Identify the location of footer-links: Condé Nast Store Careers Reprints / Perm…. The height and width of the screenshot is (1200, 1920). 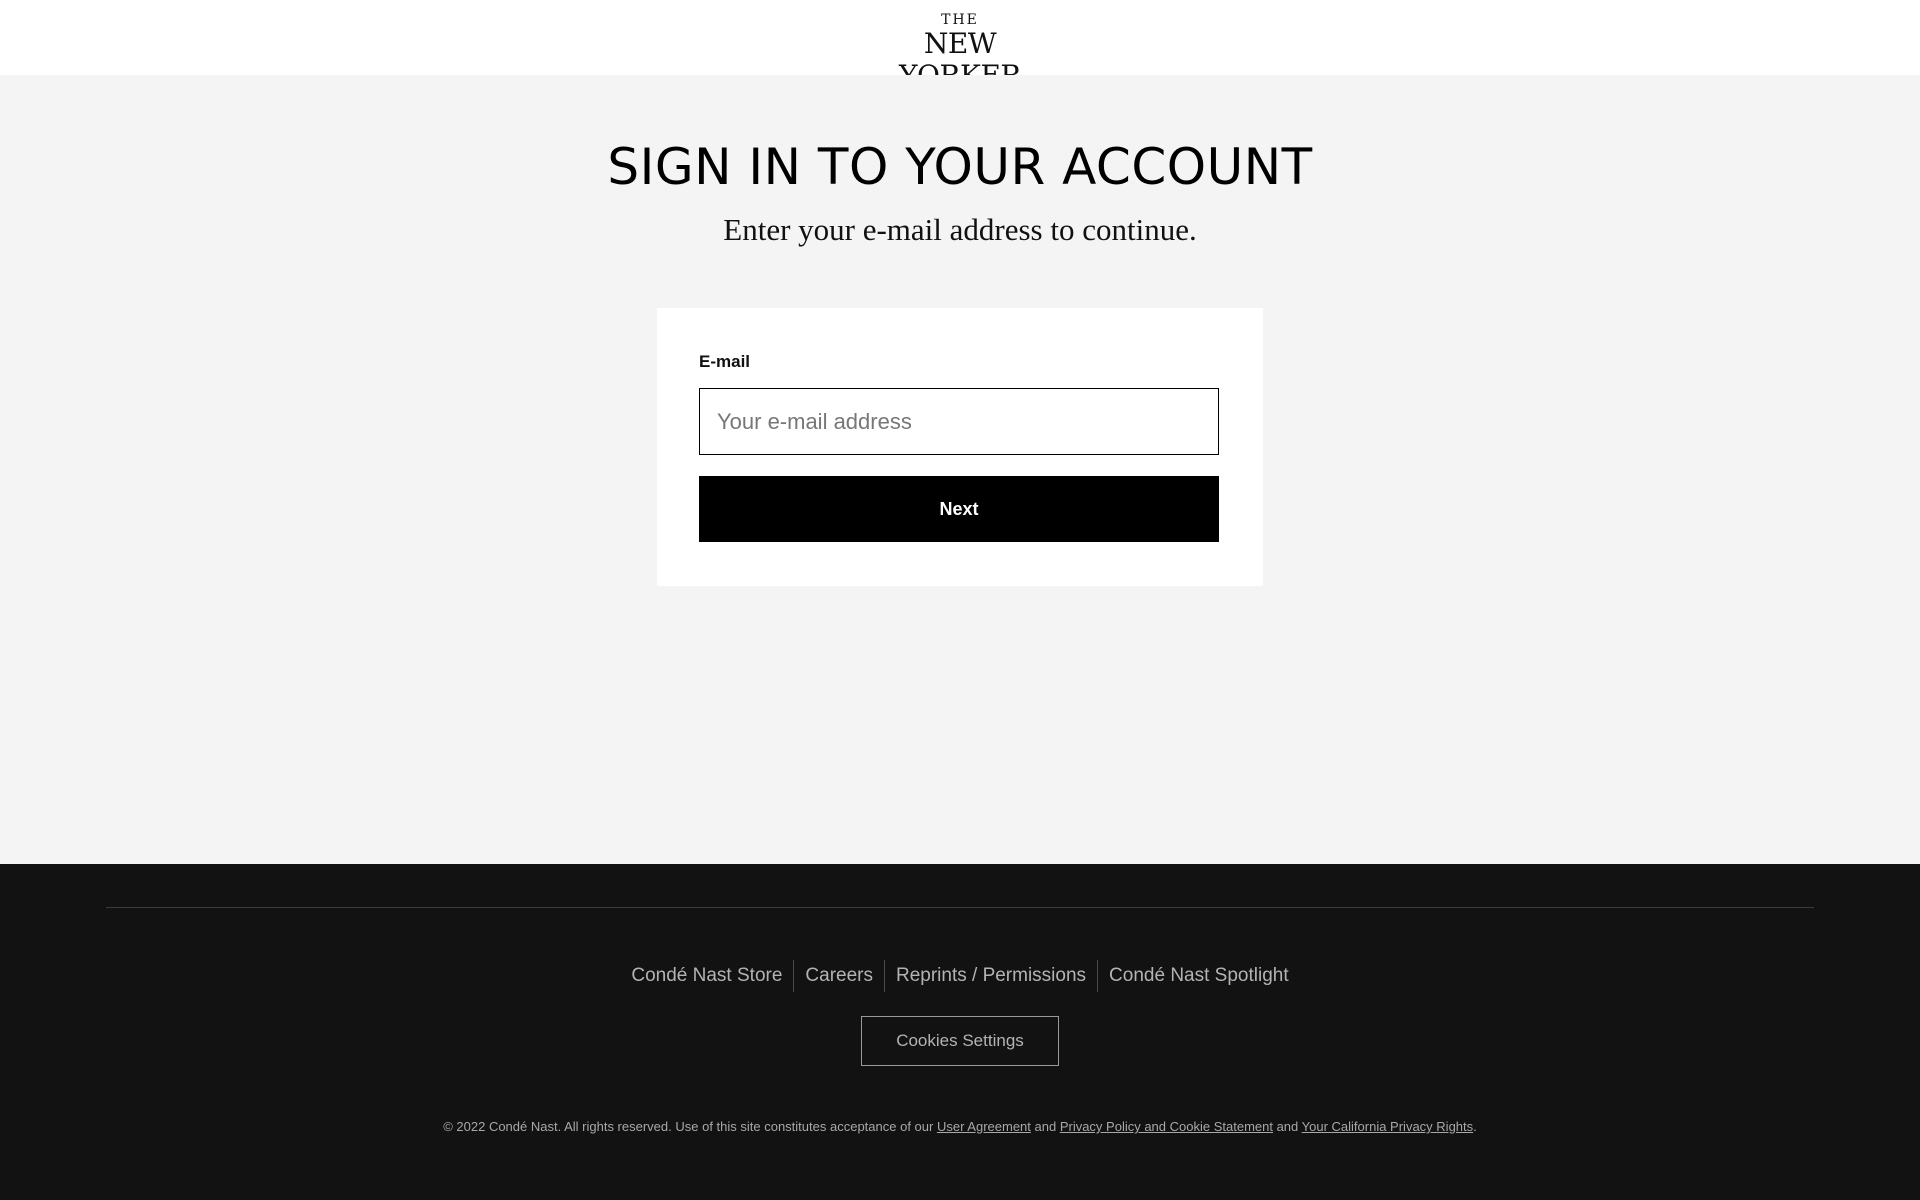
(960, 976).